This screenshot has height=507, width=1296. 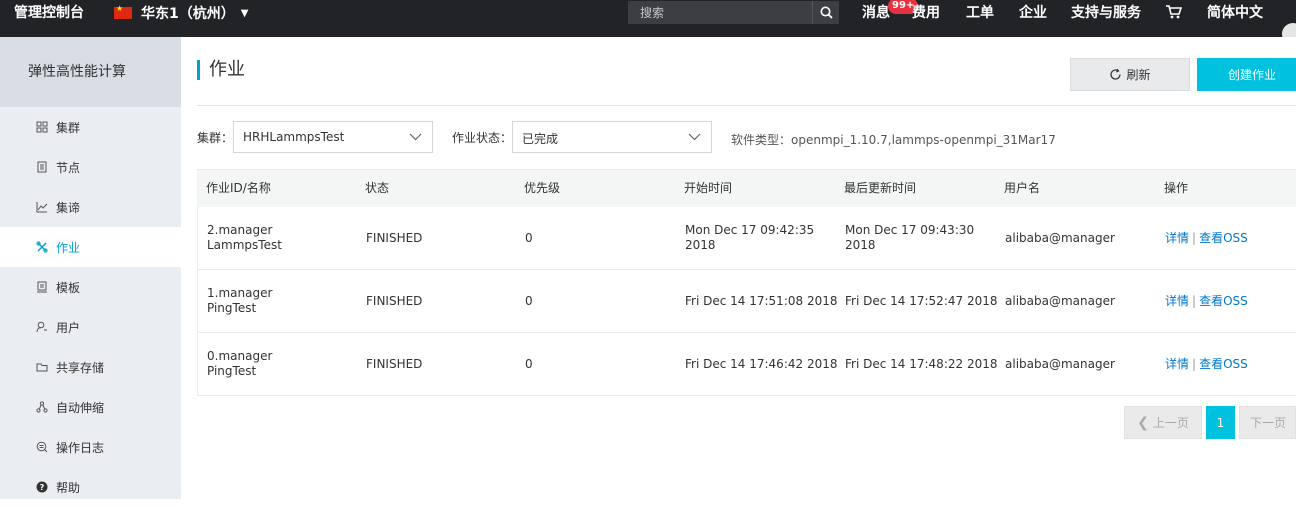 I want to click on job-id: 2.manager, so click(x=240, y=230).